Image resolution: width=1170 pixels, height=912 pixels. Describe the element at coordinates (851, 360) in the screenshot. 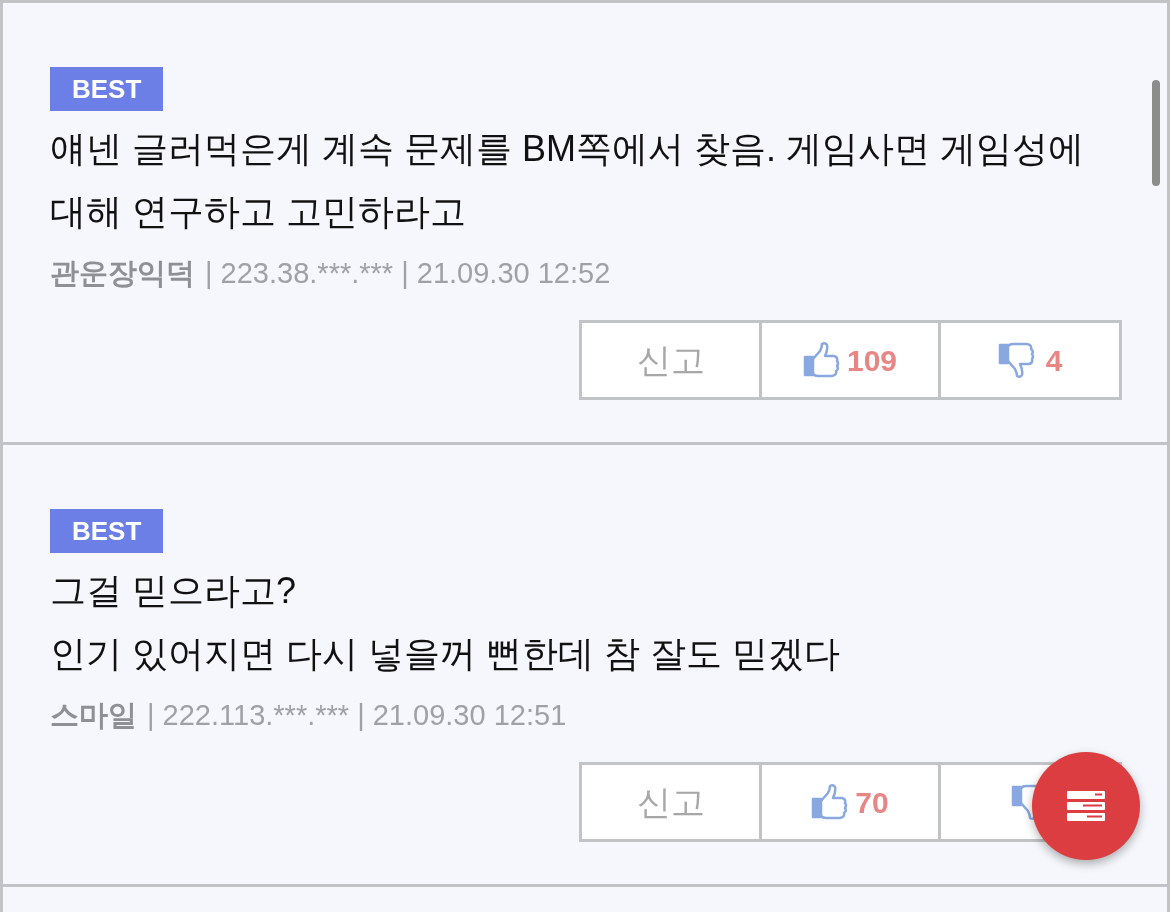

I see `like-button: 109` at that location.